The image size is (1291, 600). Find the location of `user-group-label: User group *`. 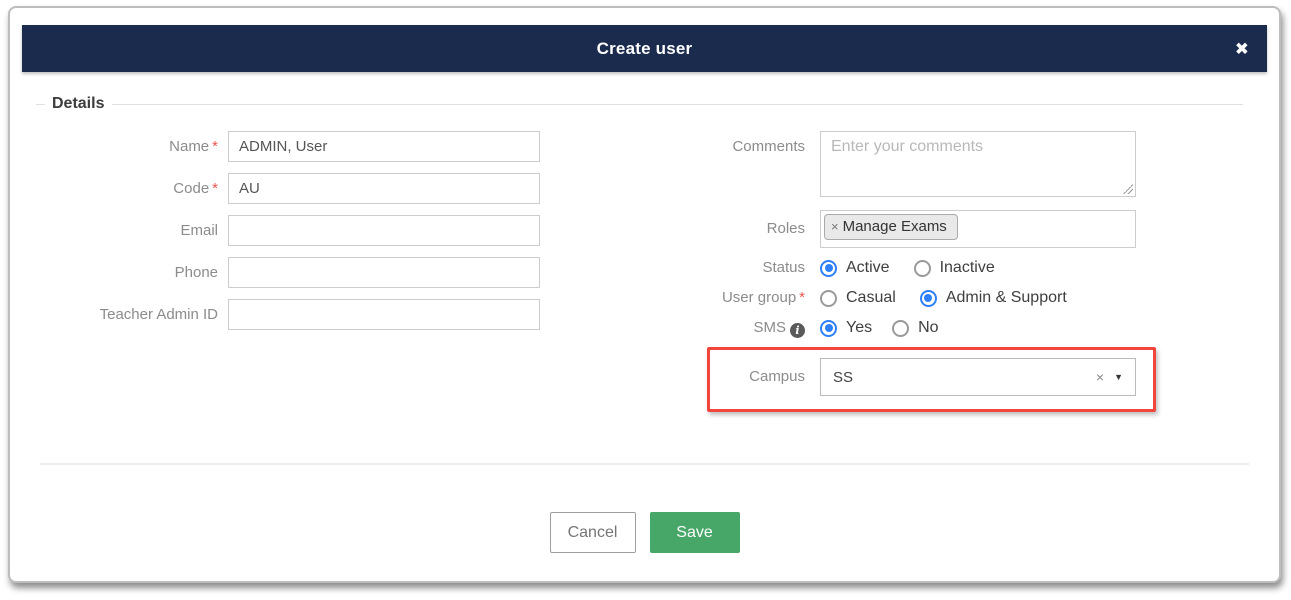

user-group-label: User group * is located at coordinates (763, 297).